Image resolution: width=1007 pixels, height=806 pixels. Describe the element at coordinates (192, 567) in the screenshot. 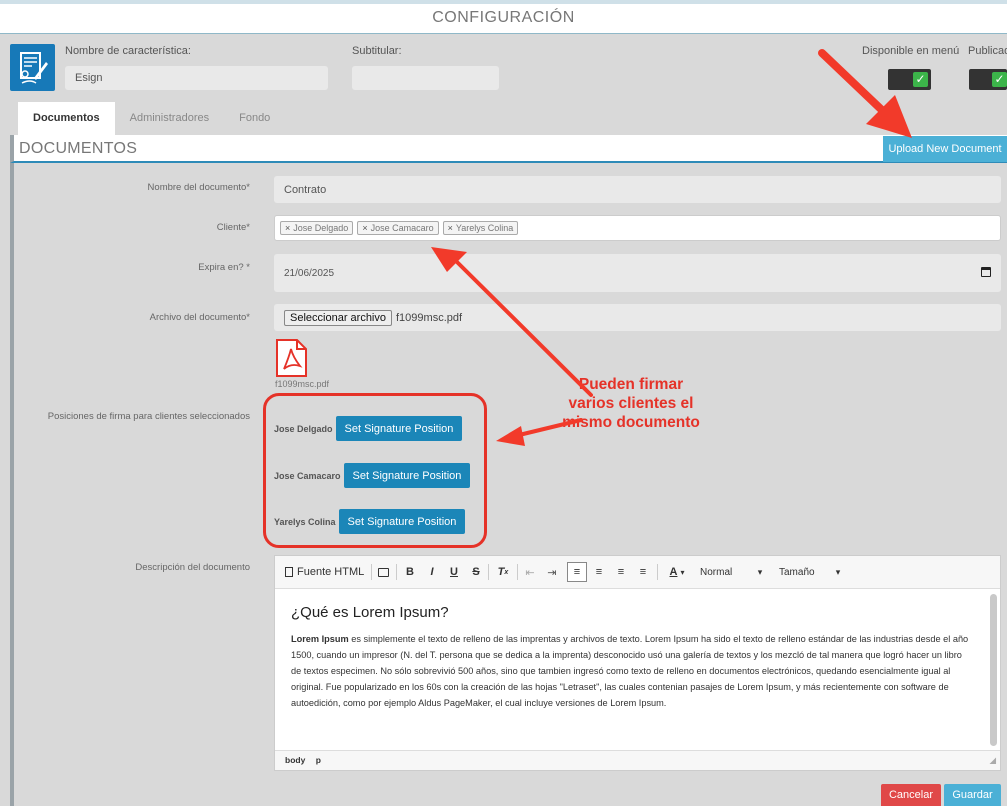

I see `description-label: Descripción del documento` at that location.